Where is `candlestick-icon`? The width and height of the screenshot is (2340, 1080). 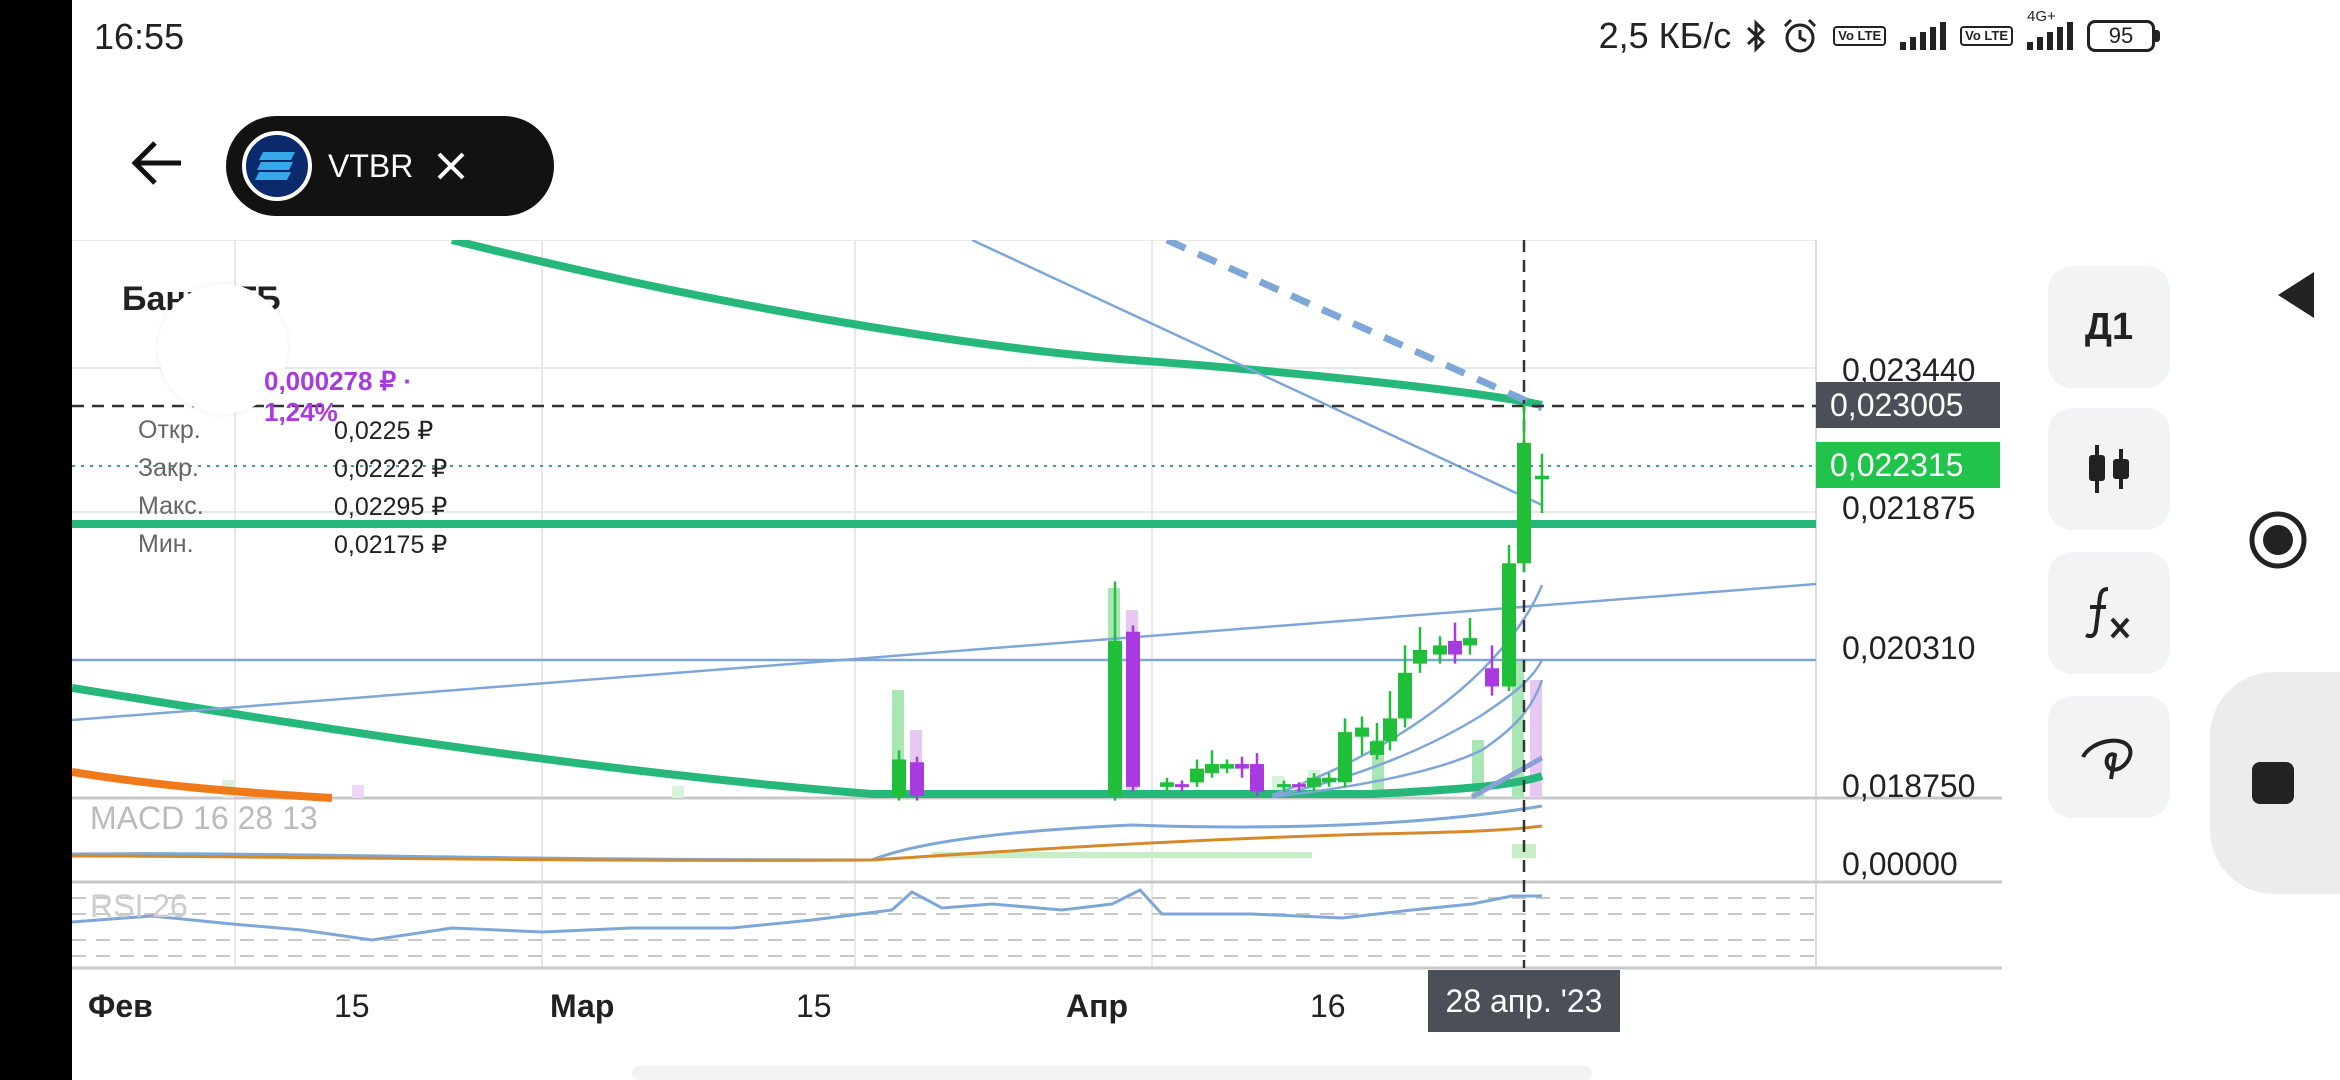
candlestick-icon is located at coordinates (2109, 469).